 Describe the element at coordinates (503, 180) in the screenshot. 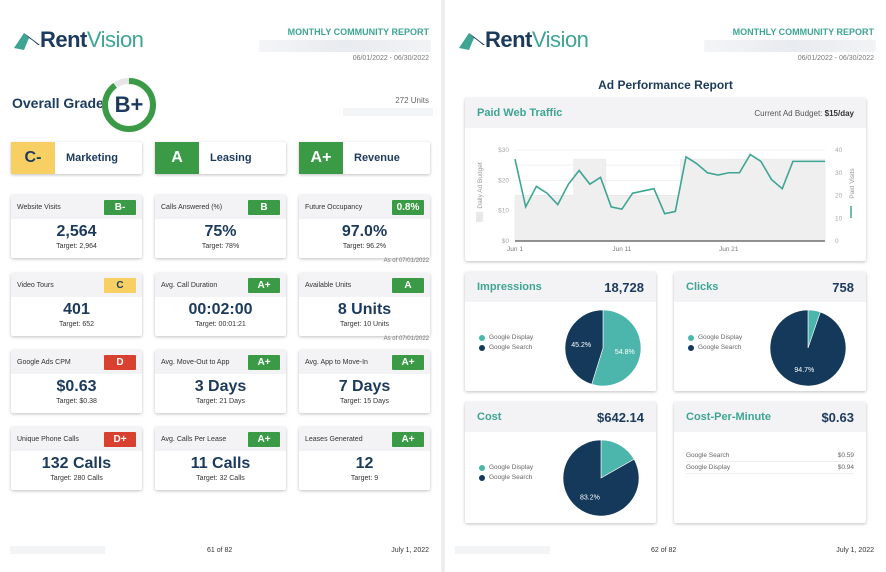

I see `y-tick-left: $20` at that location.